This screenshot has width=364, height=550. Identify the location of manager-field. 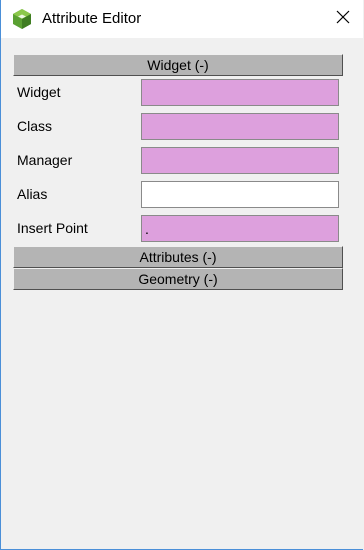
(240, 160).